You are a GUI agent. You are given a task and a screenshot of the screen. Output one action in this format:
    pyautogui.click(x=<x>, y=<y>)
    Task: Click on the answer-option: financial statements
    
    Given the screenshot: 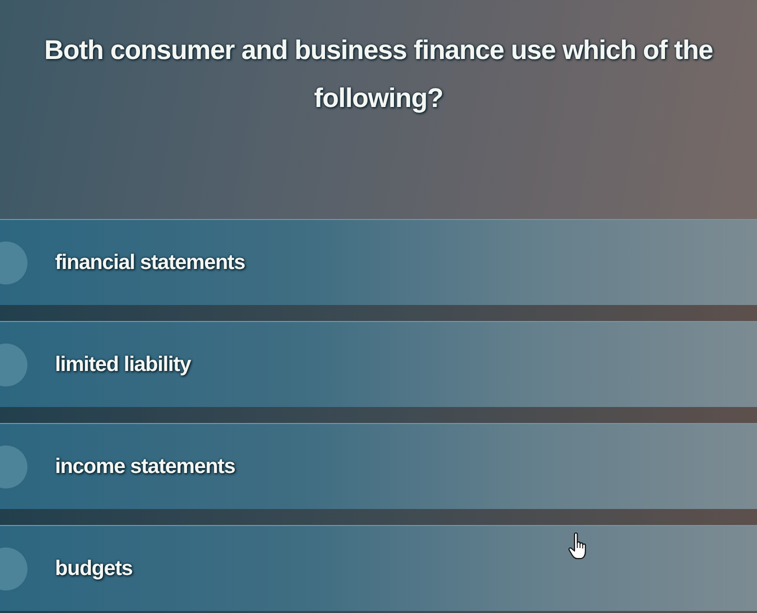 What is the action you would take?
    pyautogui.click(x=378, y=262)
    